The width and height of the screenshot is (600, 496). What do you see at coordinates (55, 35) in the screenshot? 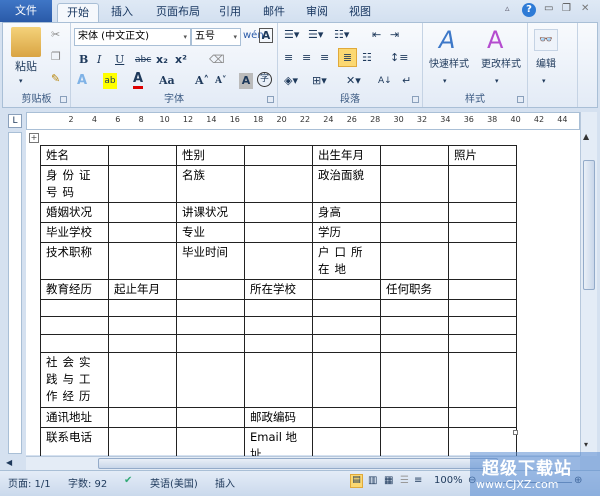
I see `cut-icon: ✂` at bounding box center [55, 35].